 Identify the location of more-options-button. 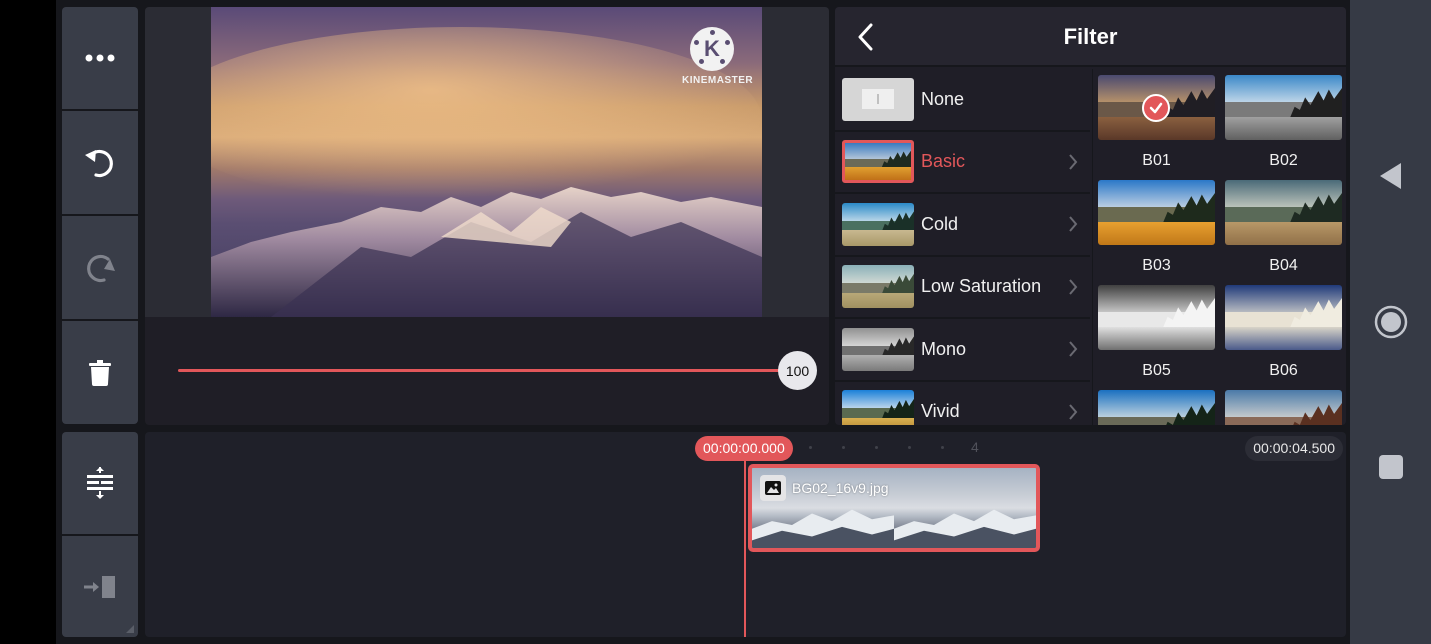
(100, 58).